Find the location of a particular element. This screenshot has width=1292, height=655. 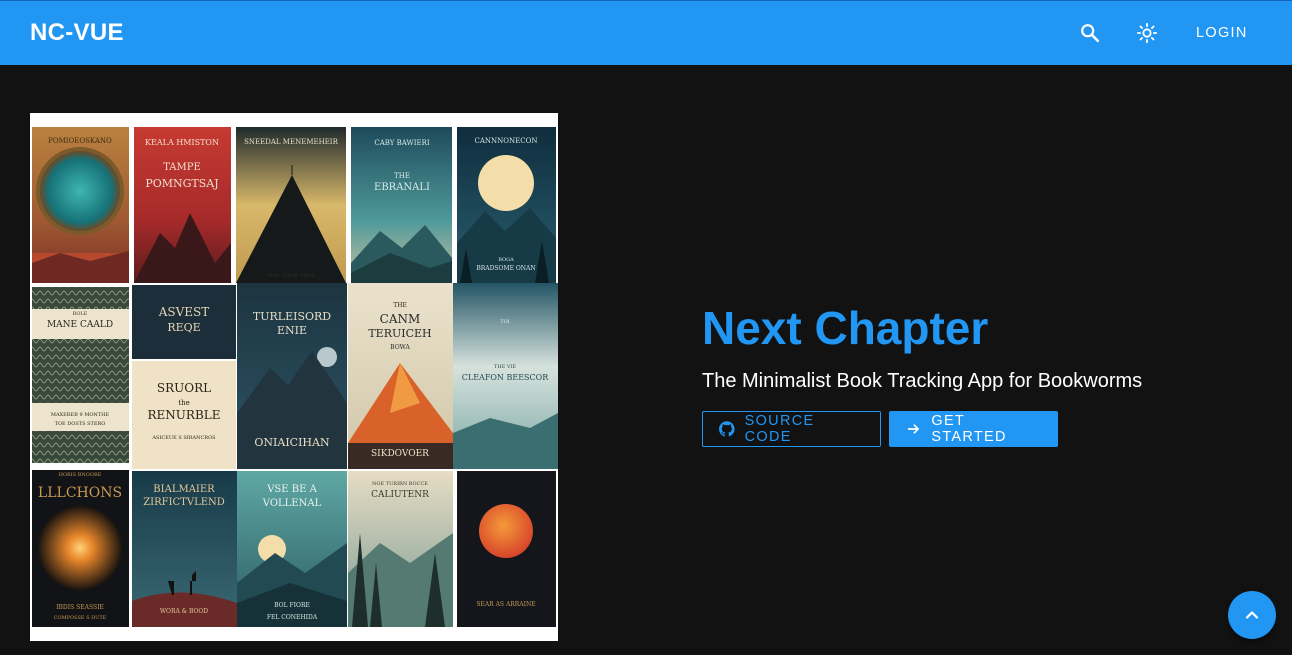

theme-toggle-button is located at coordinates (1147, 33).